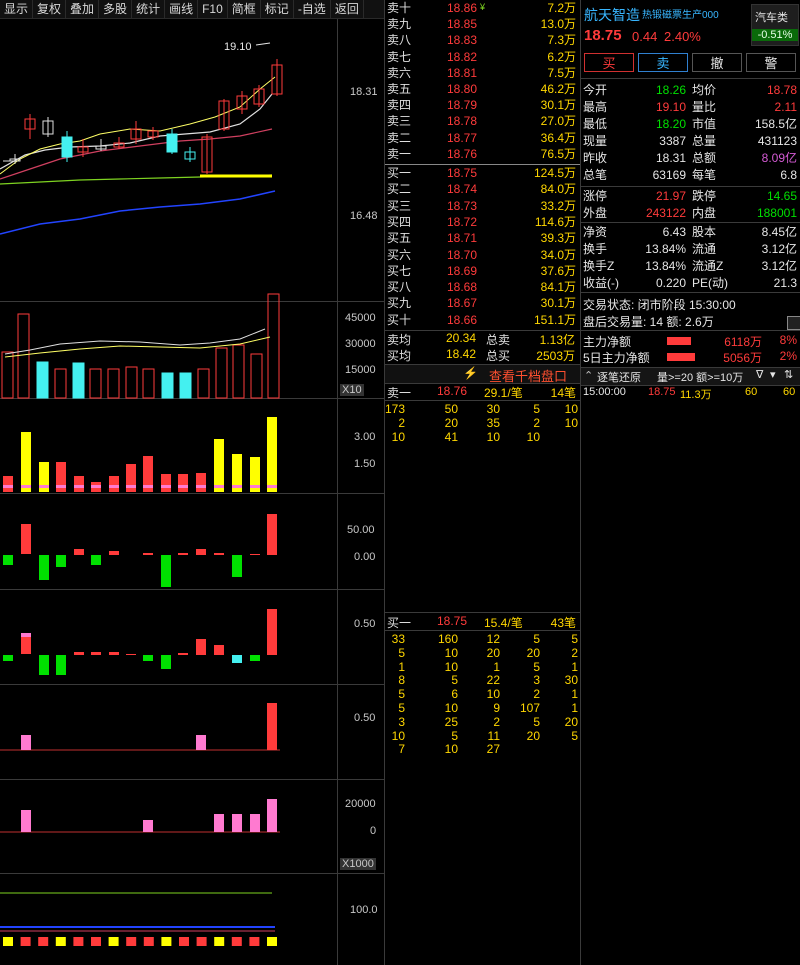 This screenshot has width=800, height=965. I want to click on stat-label: 均价, so click(704, 90).